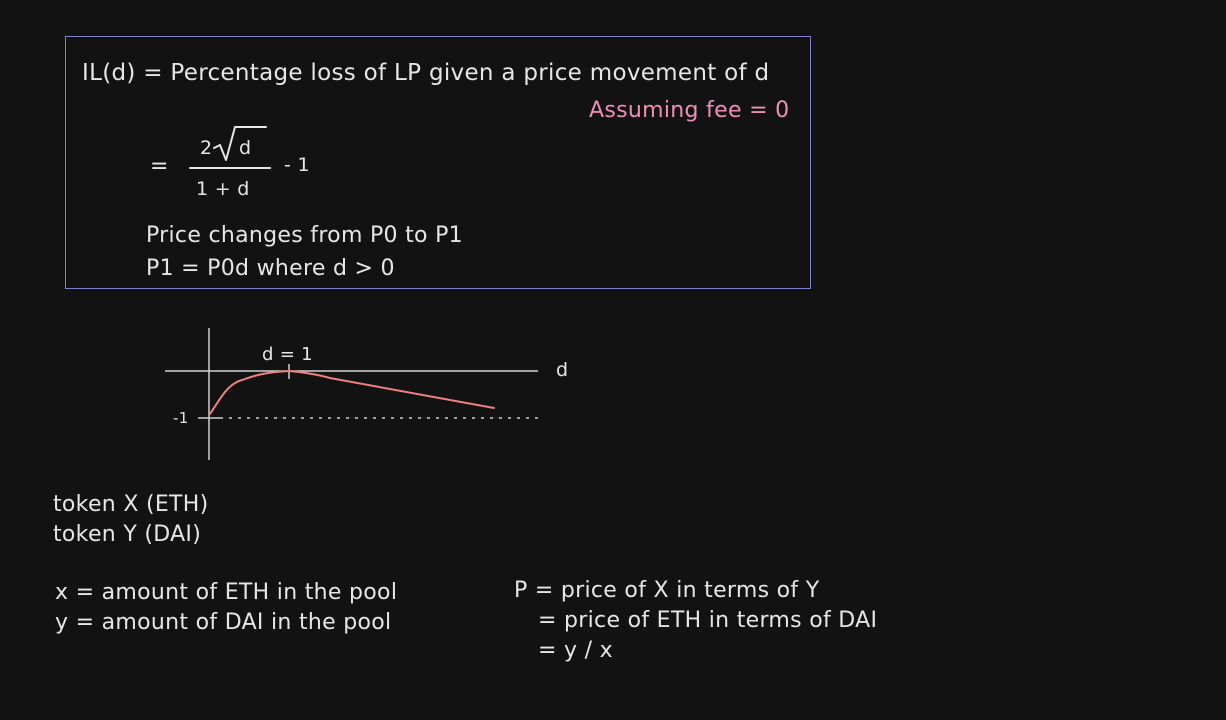 The image size is (1226, 720). What do you see at coordinates (131, 504) in the screenshot?
I see `token-x-label: token X (ETH)` at bounding box center [131, 504].